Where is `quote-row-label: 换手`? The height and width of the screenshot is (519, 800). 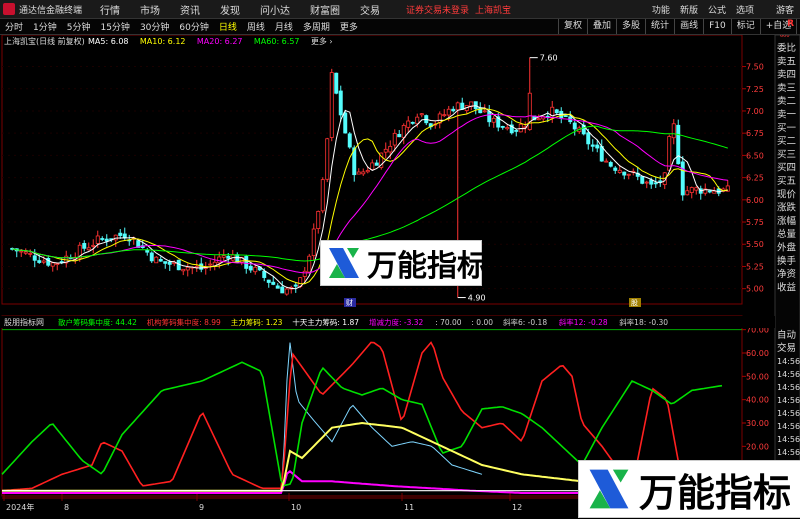 quote-row-label: 换手 is located at coordinates (787, 261).